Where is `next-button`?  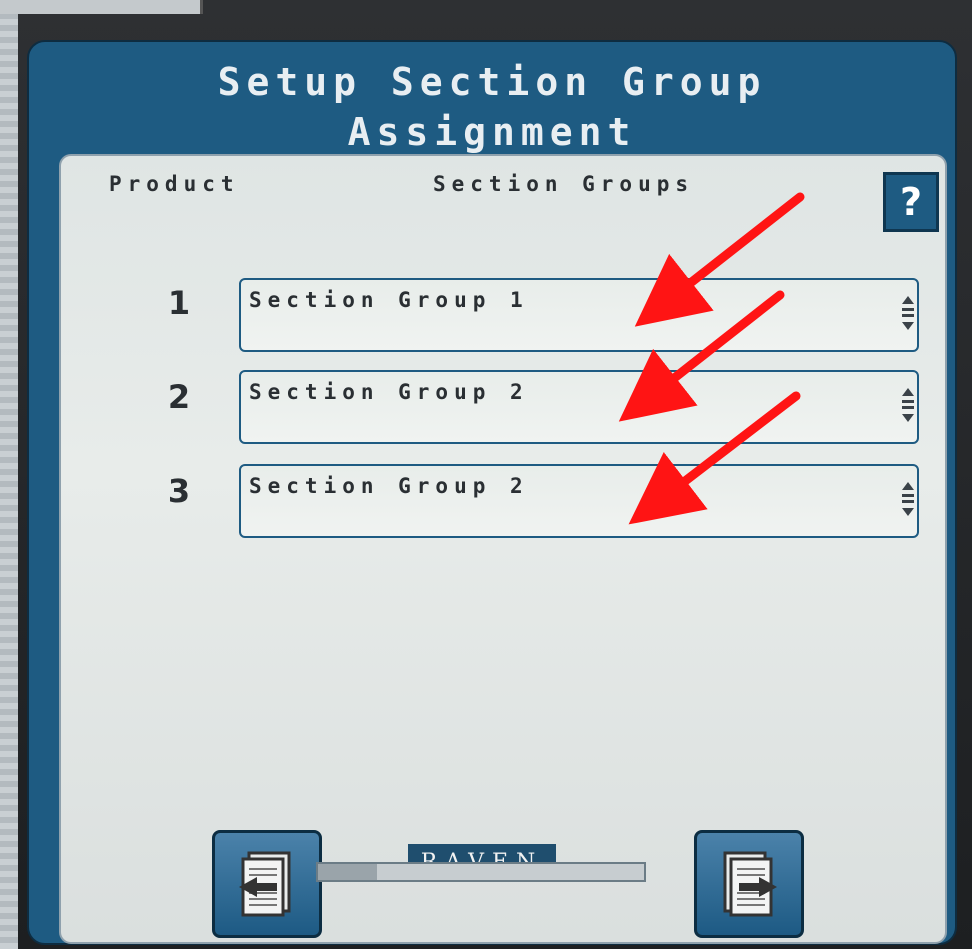
next-button is located at coordinates (749, 884).